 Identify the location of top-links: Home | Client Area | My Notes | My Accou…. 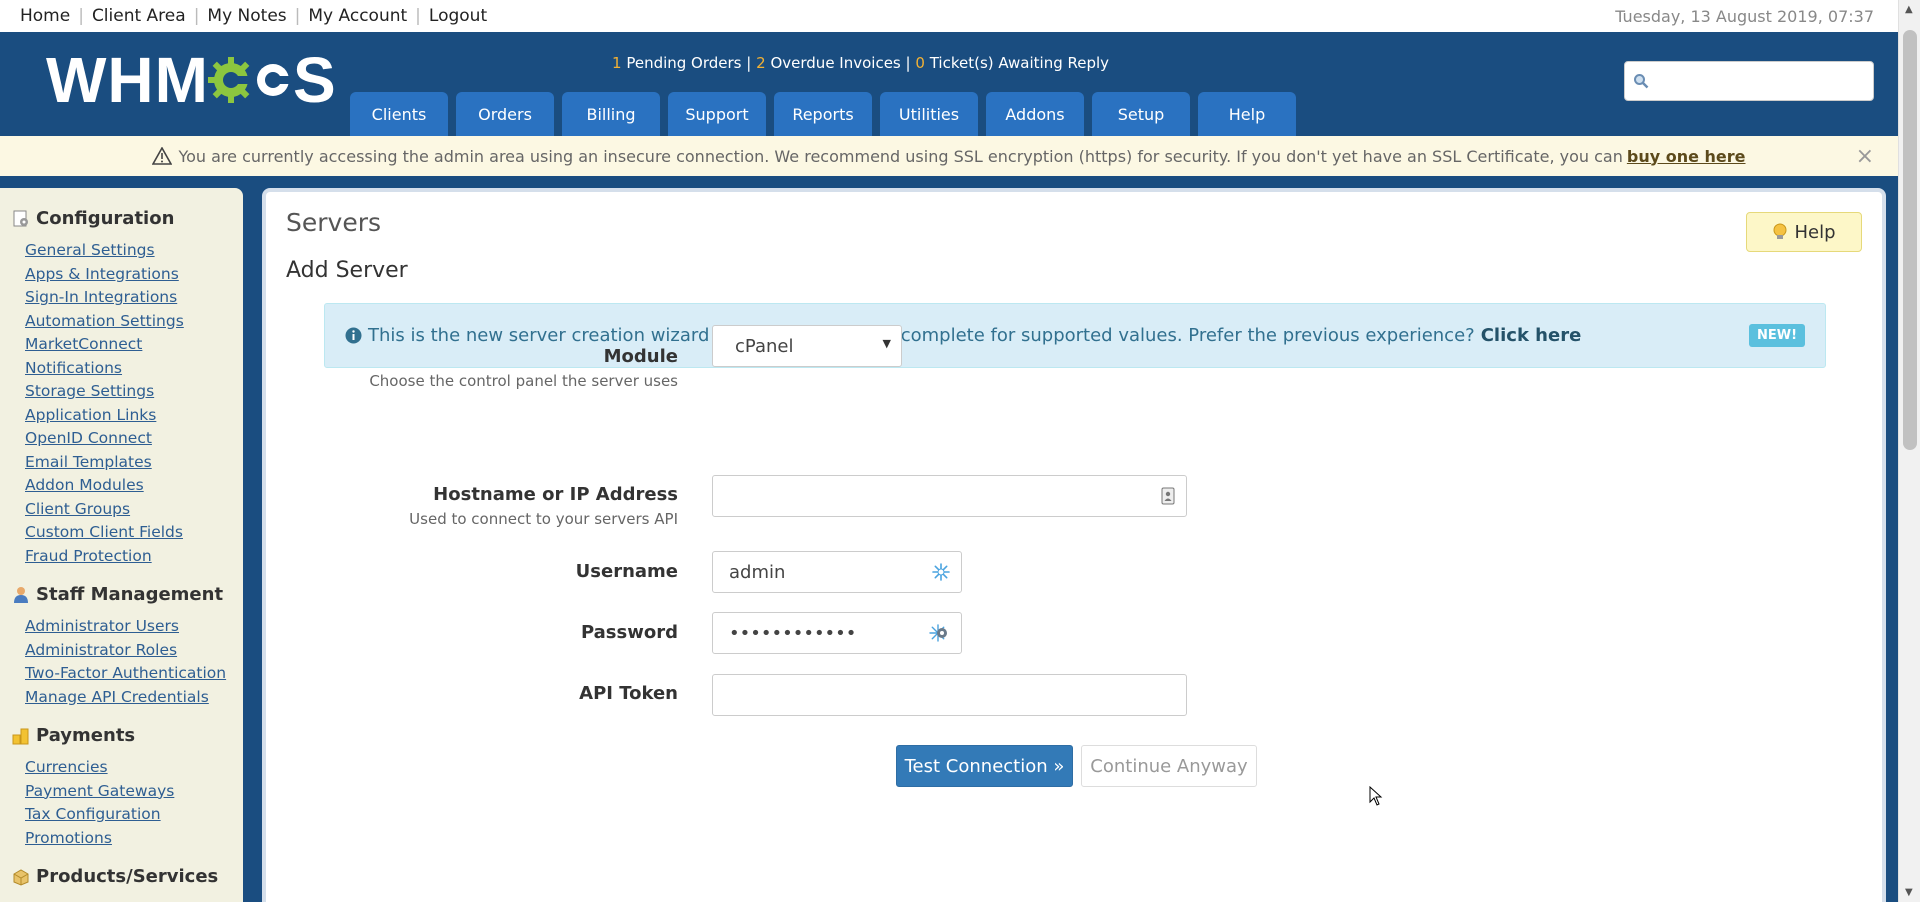
(253, 16).